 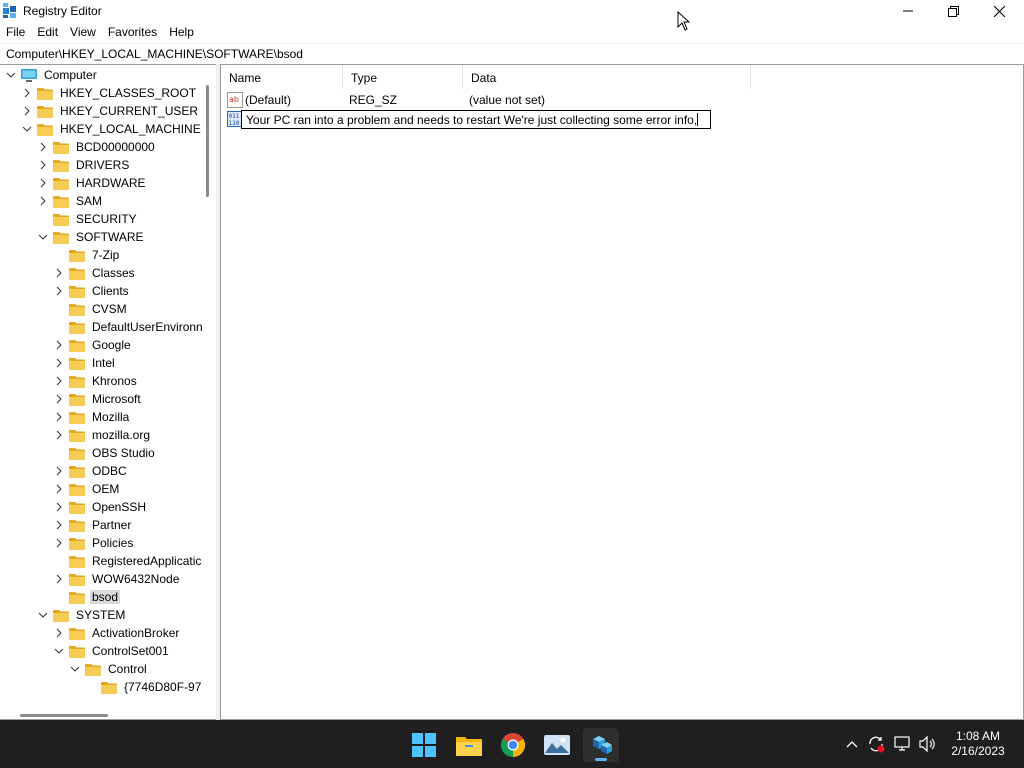 I want to click on clock: 1:08 AM 2/16/2023, so click(x=978, y=744).